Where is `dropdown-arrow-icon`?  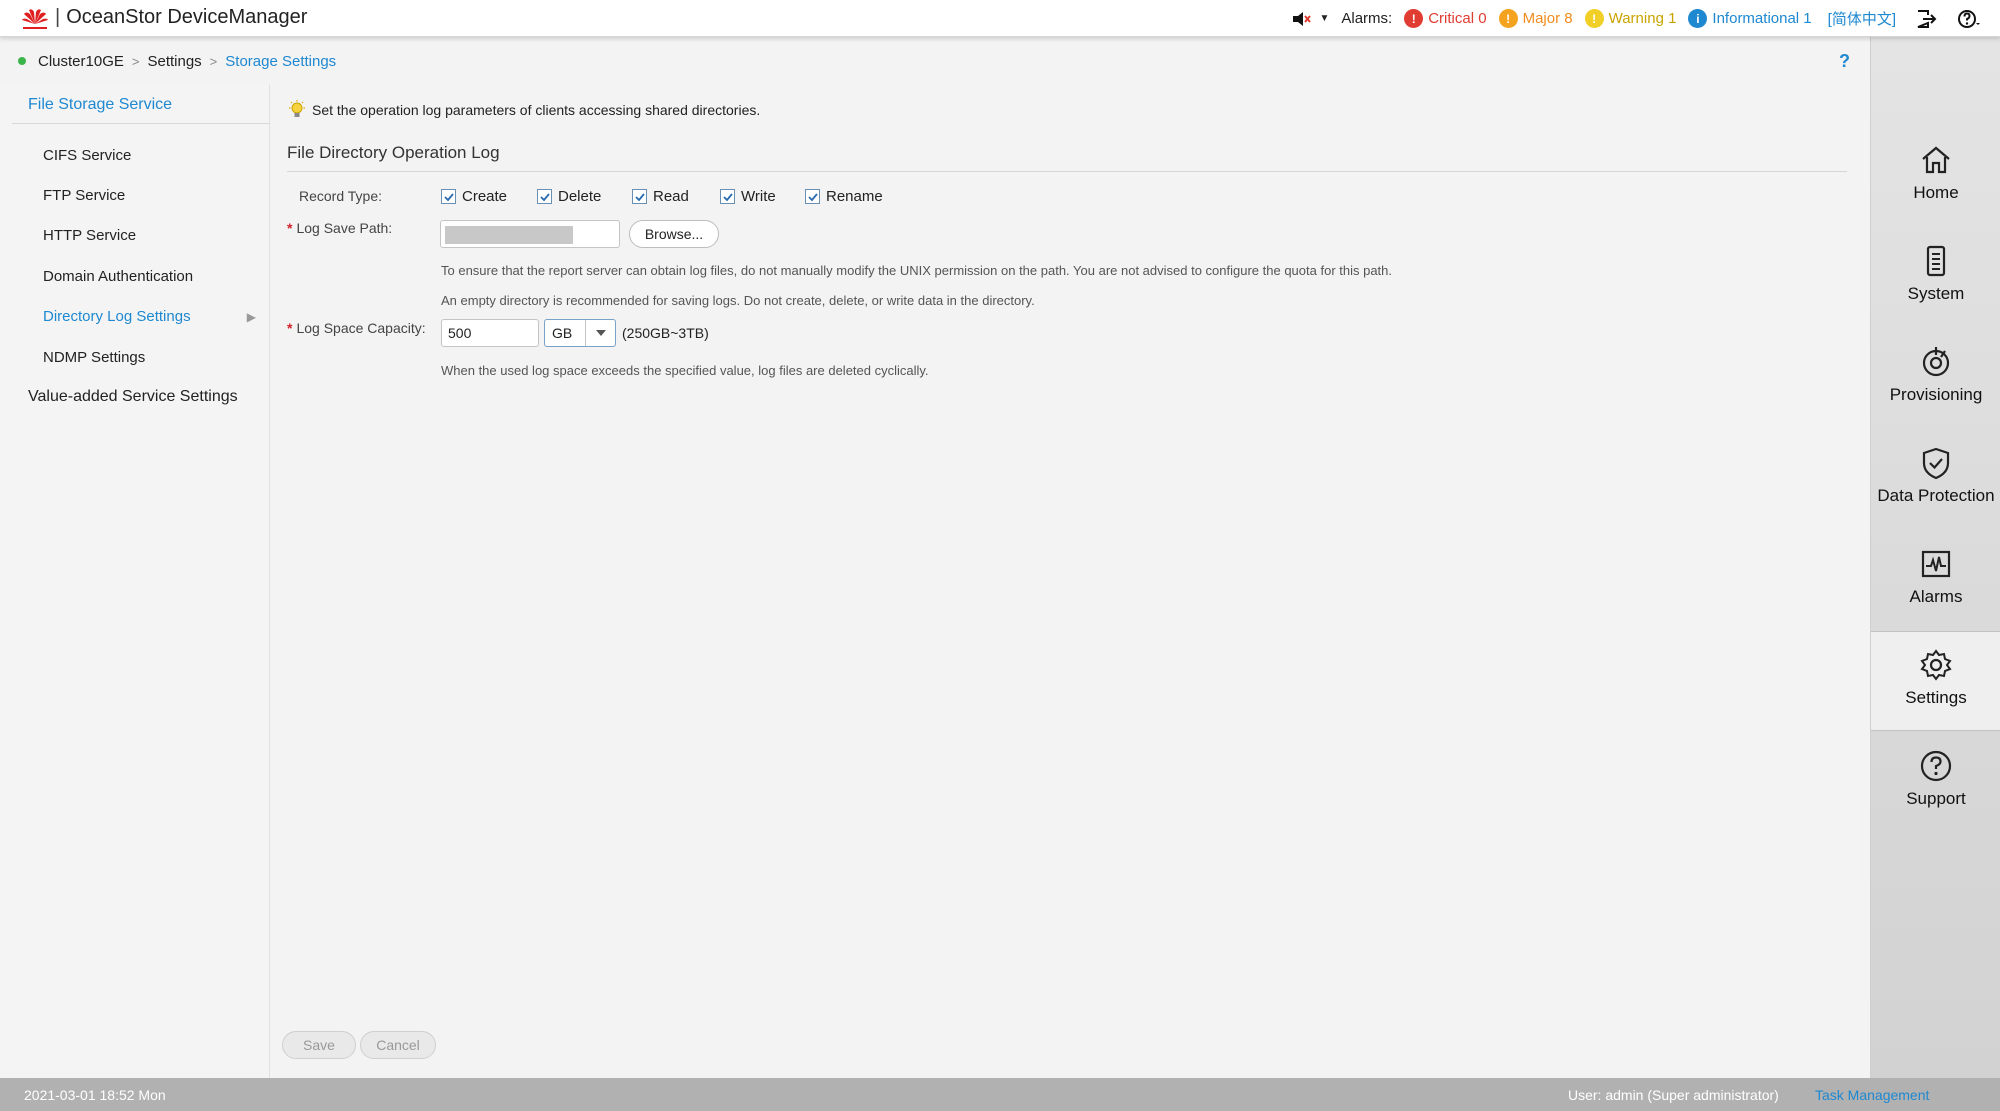 dropdown-arrow-icon is located at coordinates (600, 333).